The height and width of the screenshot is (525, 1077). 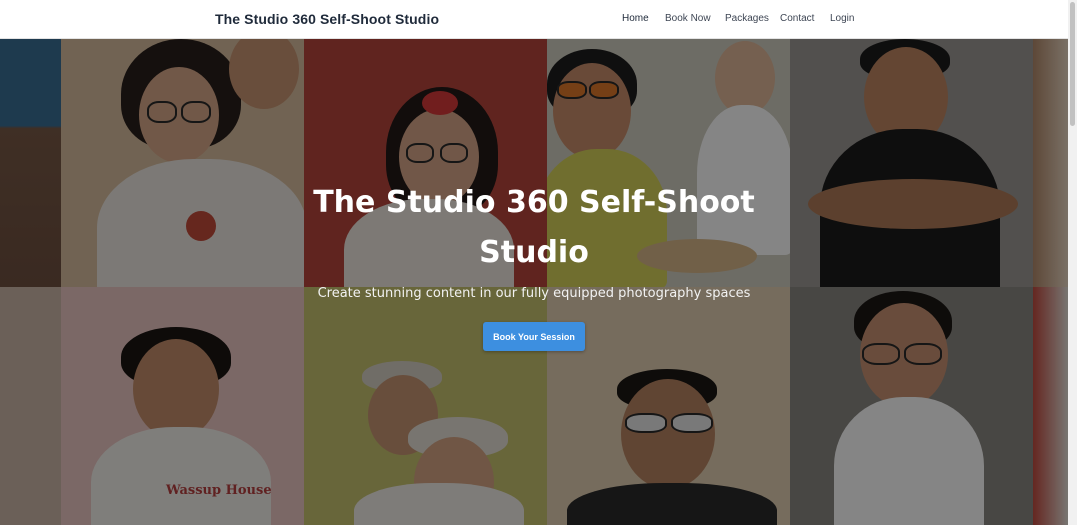 I want to click on book-session-button: Book Your Session, so click(x=534, y=336).